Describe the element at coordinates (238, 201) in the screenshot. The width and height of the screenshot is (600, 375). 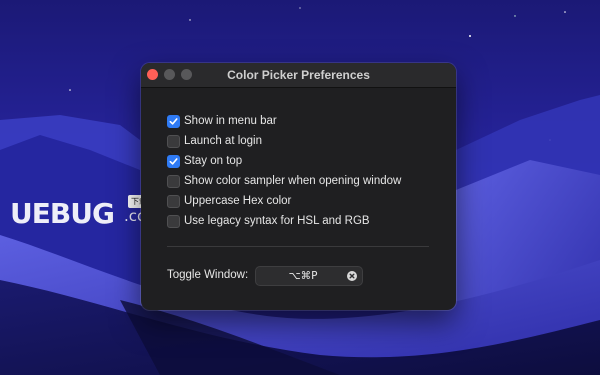
I see `option-label: Uppercase Hex color` at that location.